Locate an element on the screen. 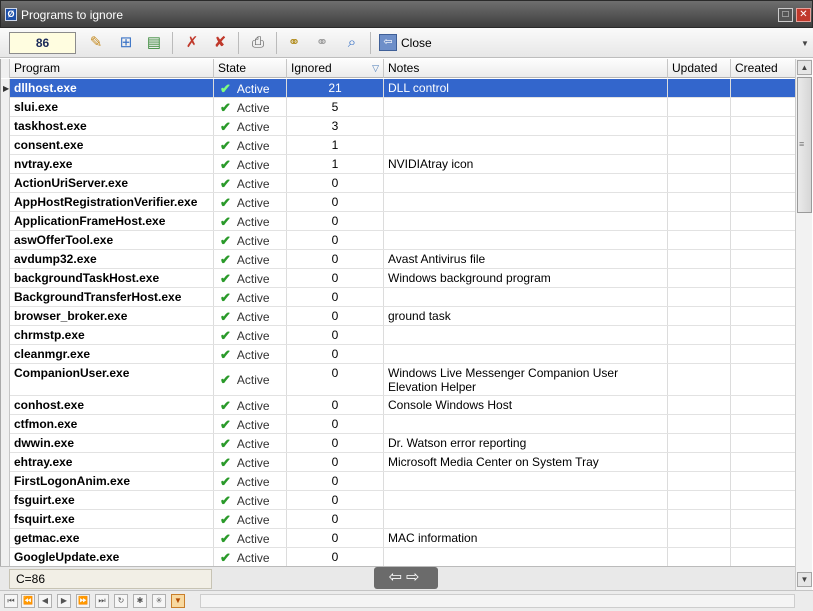 The image size is (813, 611). grid-footer: C=86 ⇦⇨ is located at coordinates (397, 578).